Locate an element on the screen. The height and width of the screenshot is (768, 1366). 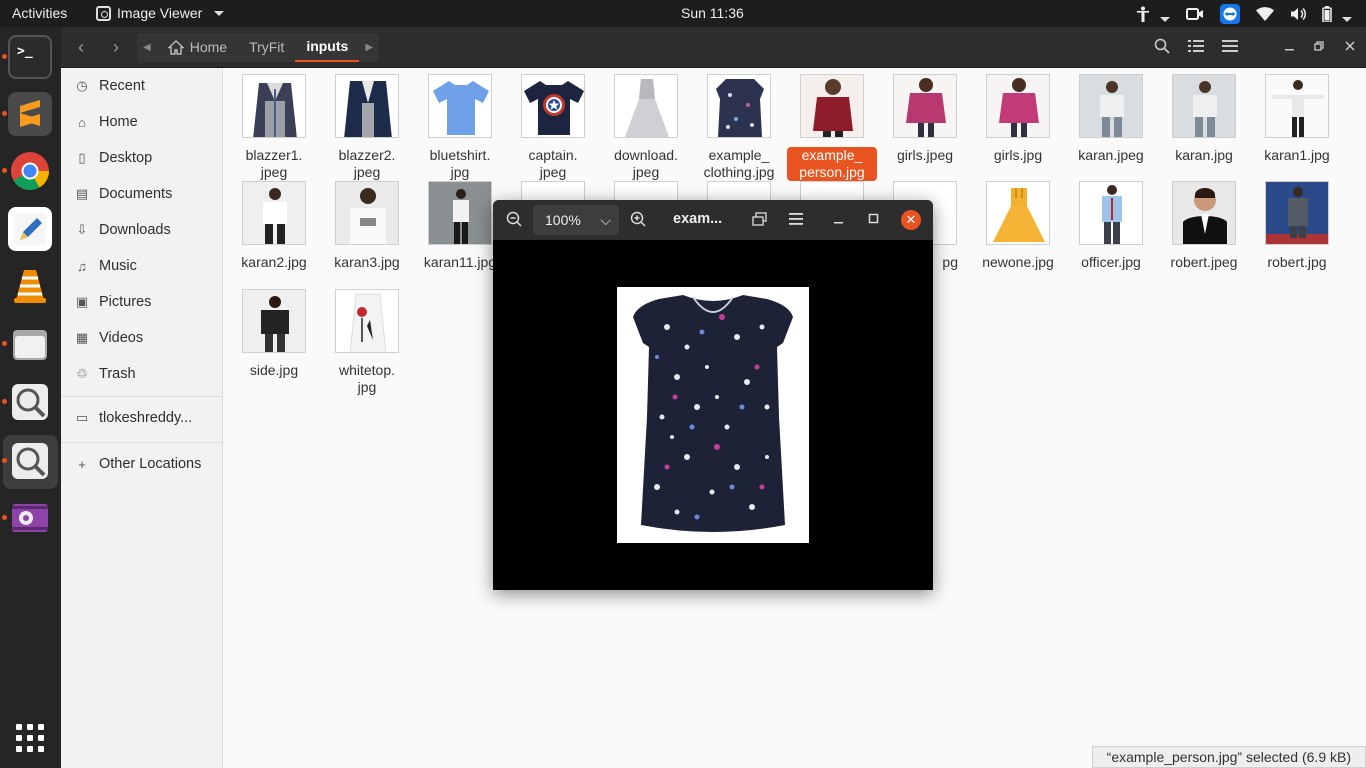
file-item: blazzer2. jpeg is located at coordinates (367, 127).